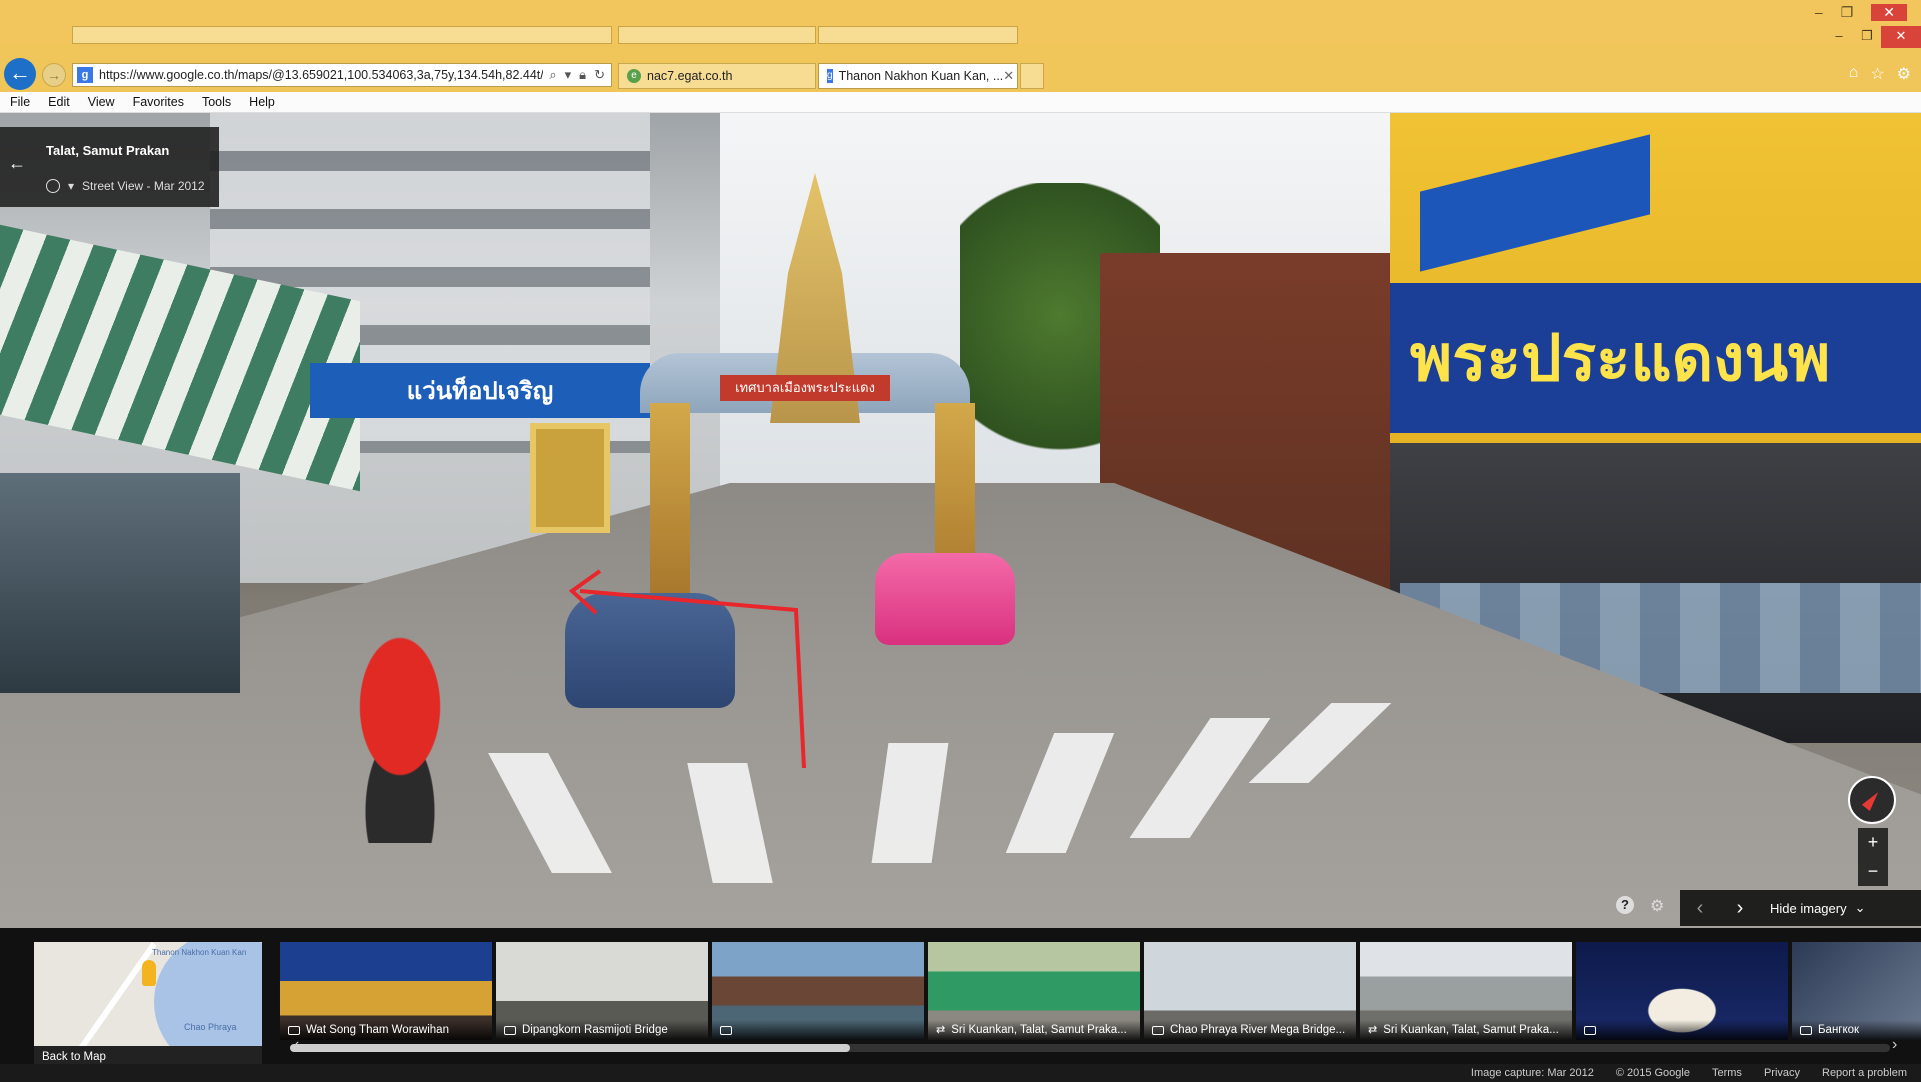 The height and width of the screenshot is (1082, 1921). I want to click on background-window-bar: – ❐ ✕, so click(960, 22).